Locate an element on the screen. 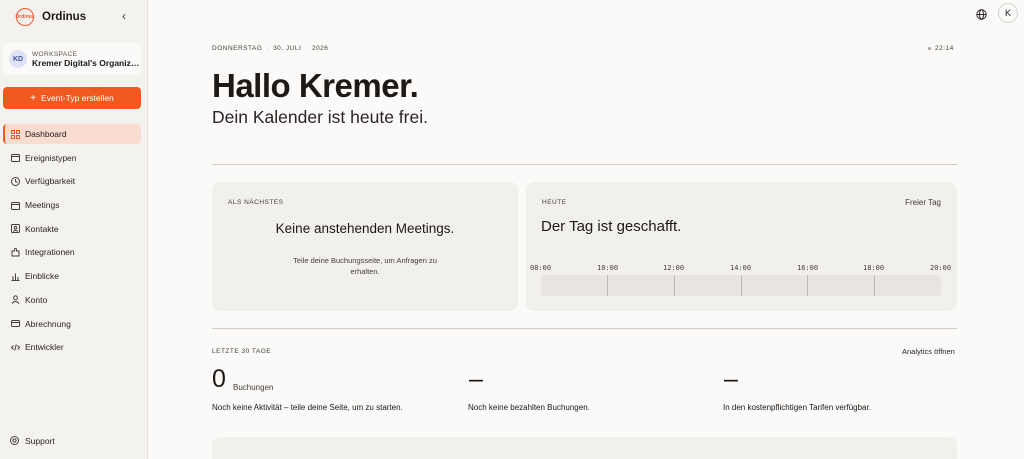 This screenshot has height=459, width=1024. globe-icon is located at coordinates (981, 13).